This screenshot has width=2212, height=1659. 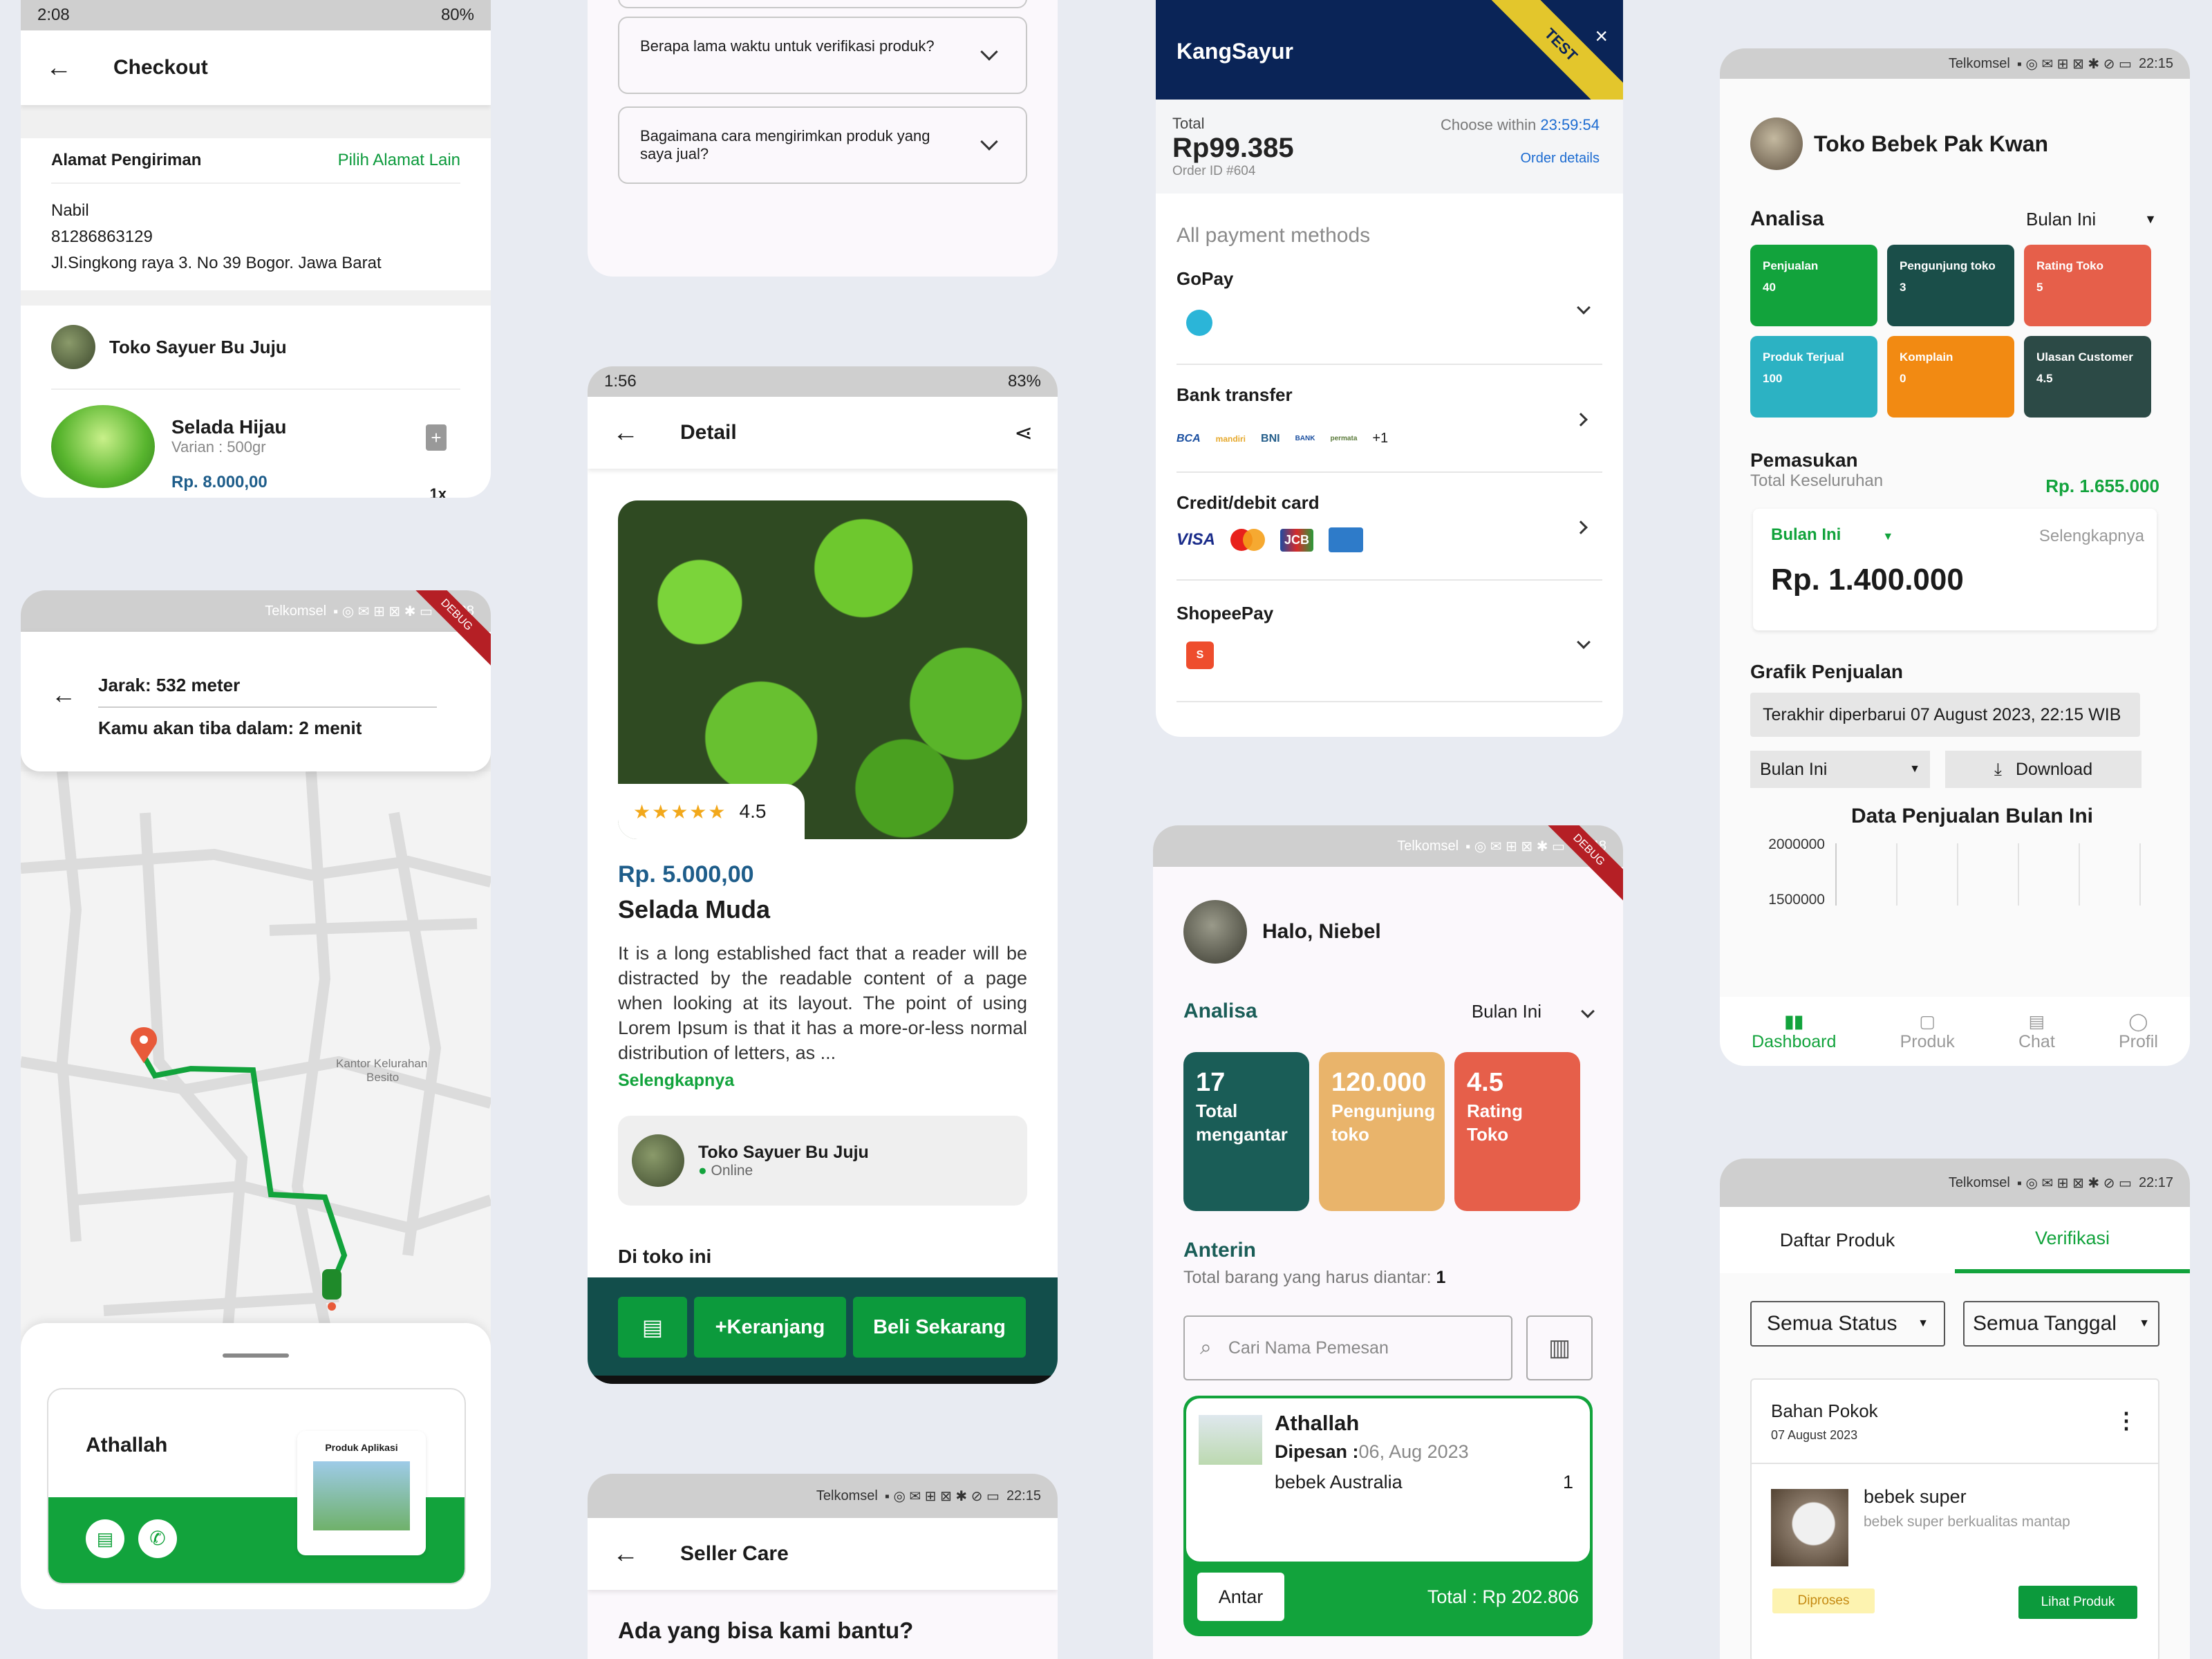 I want to click on stat-tile: 4.5 Rating Toko, so click(x=1517, y=1131).